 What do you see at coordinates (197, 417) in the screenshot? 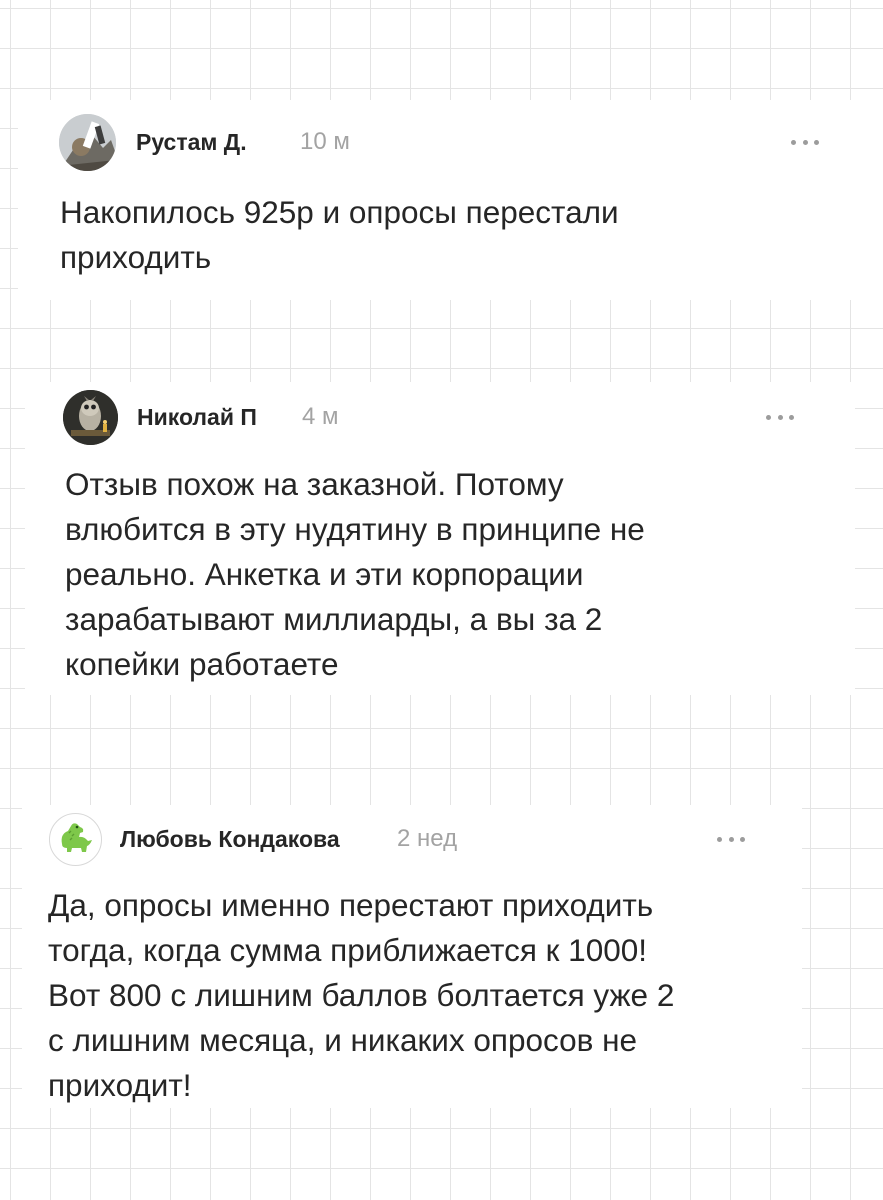
I see `comment-author: Николай П` at bounding box center [197, 417].